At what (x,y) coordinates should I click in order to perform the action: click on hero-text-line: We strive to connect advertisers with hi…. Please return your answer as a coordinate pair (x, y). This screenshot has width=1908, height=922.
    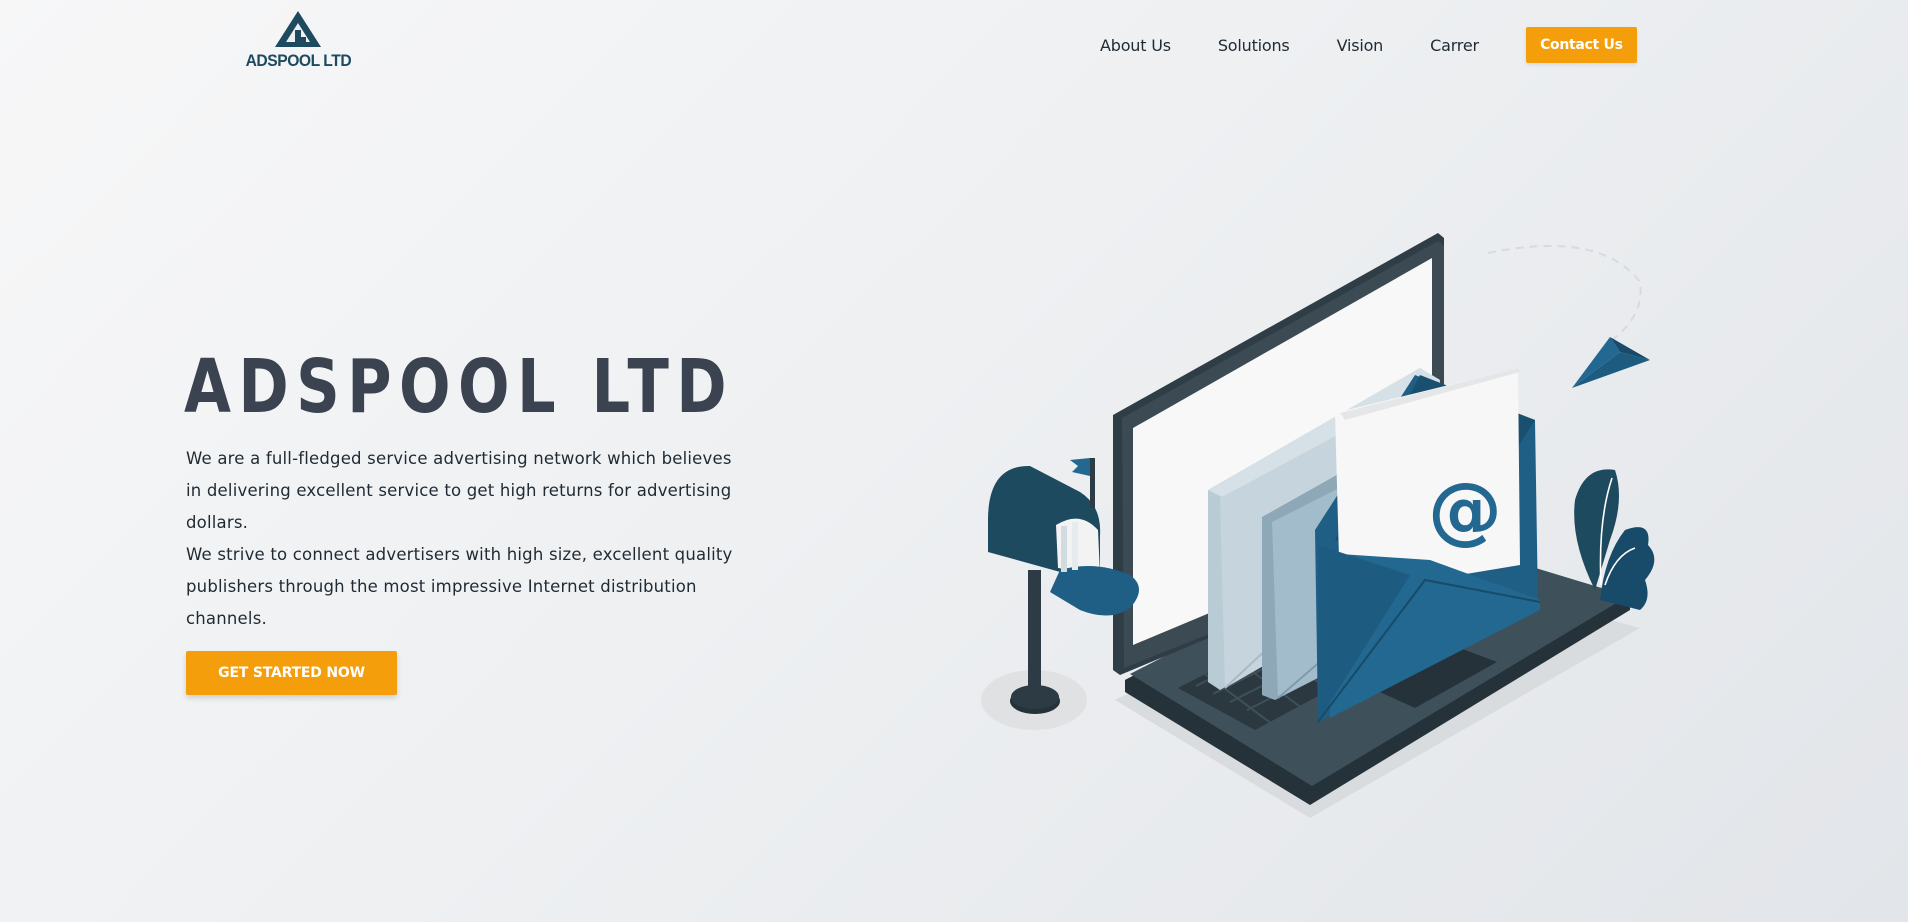
    Looking at the image, I should click on (459, 554).